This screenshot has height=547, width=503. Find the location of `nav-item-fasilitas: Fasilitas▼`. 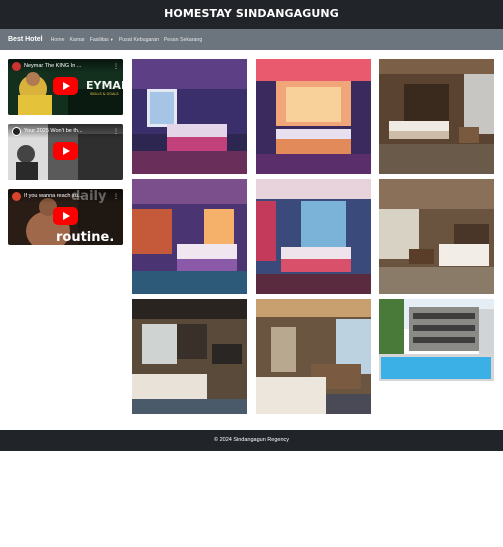

nav-item-fasilitas: Fasilitas▼ is located at coordinates (102, 40).